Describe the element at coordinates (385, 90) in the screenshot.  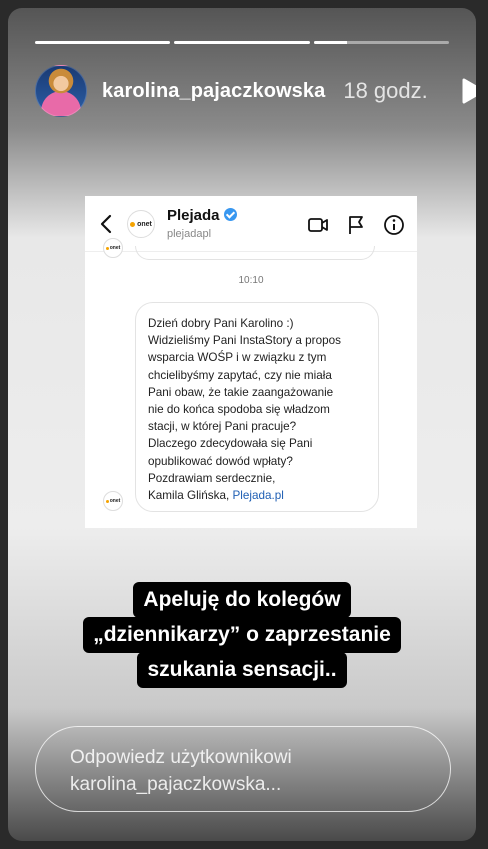
I see `post-time: 18 godz.` at that location.